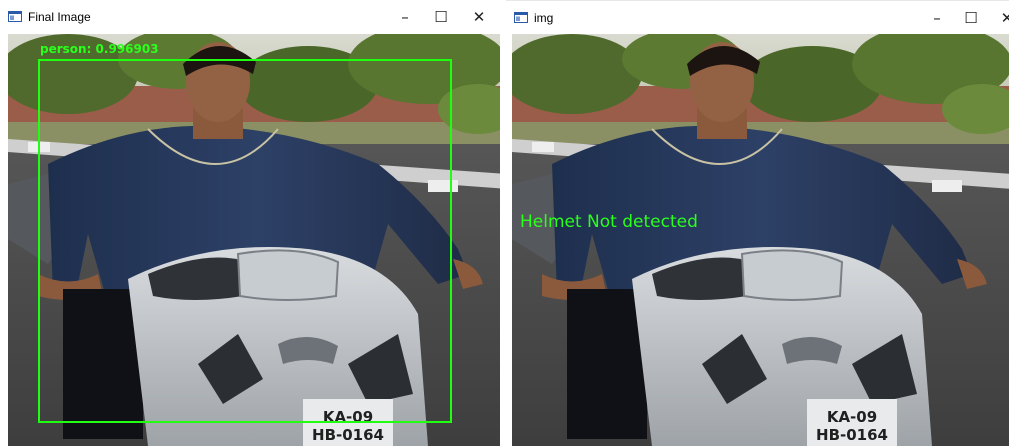 The width and height of the screenshot is (1009, 446). I want to click on window-title: Final Image, so click(59, 17).